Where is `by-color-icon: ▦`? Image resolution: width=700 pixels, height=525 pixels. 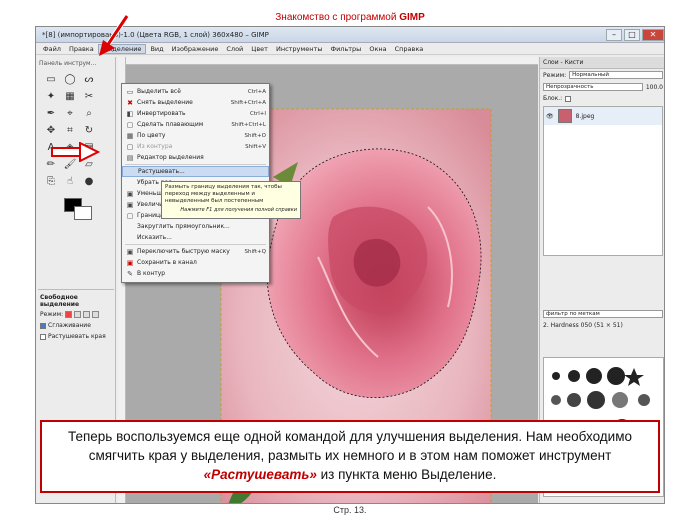
by-color-icon: ▦ is located at coordinates (130, 135).